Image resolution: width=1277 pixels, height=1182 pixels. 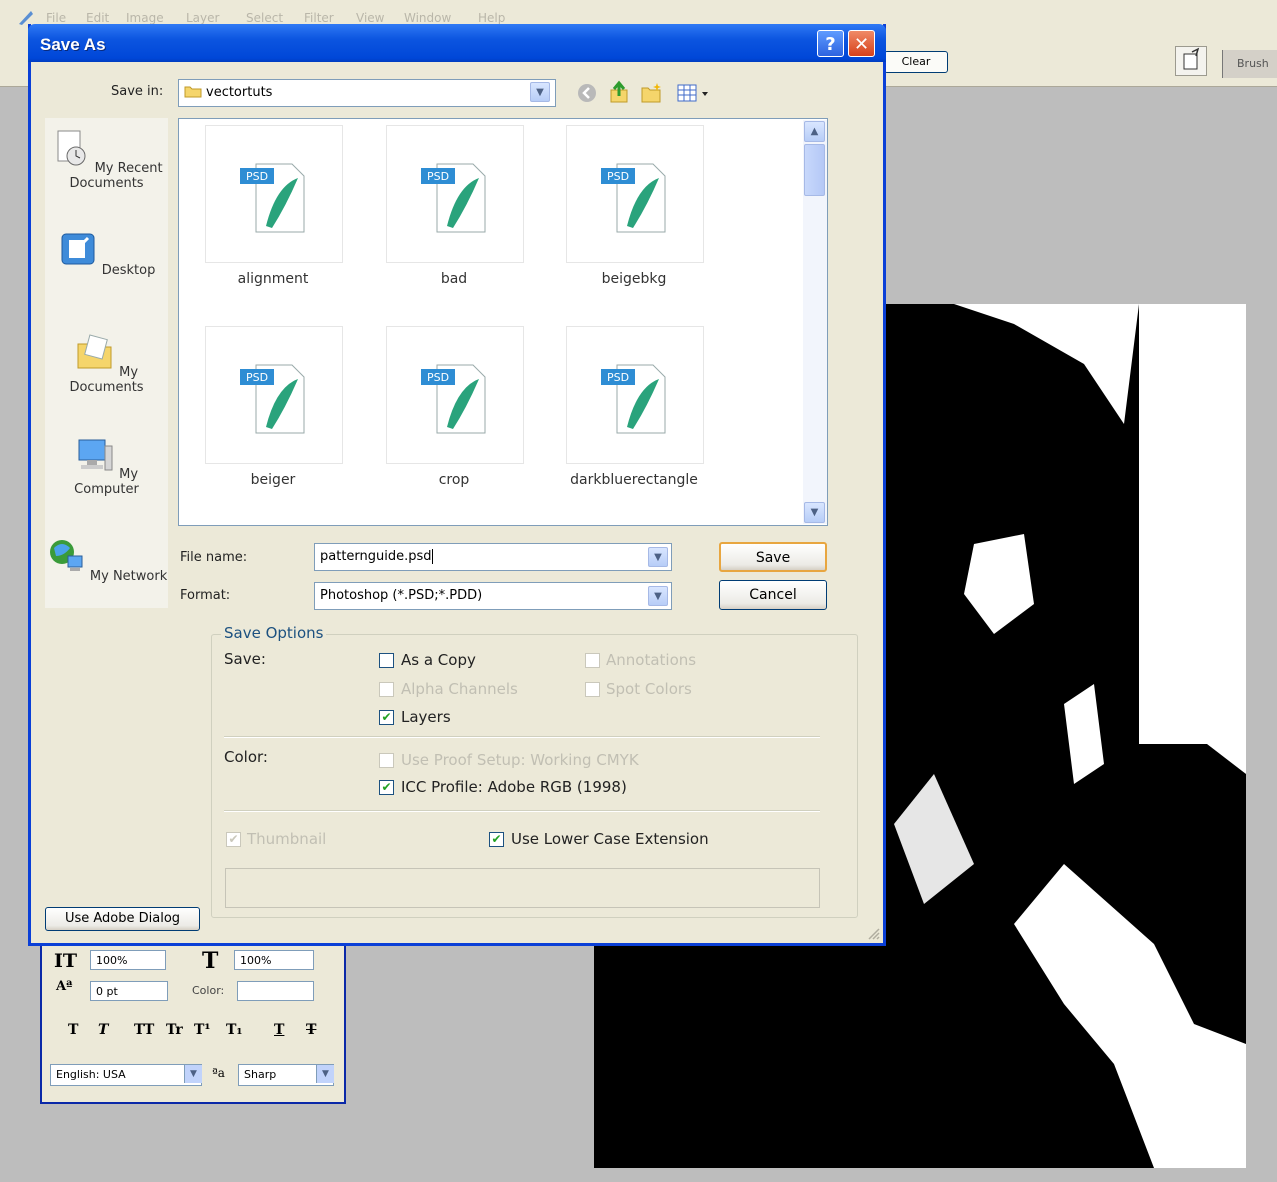 What do you see at coordinates (264, 18) in the screenshot?
I see `menu-select: Select` at bounding box center [264, 18].